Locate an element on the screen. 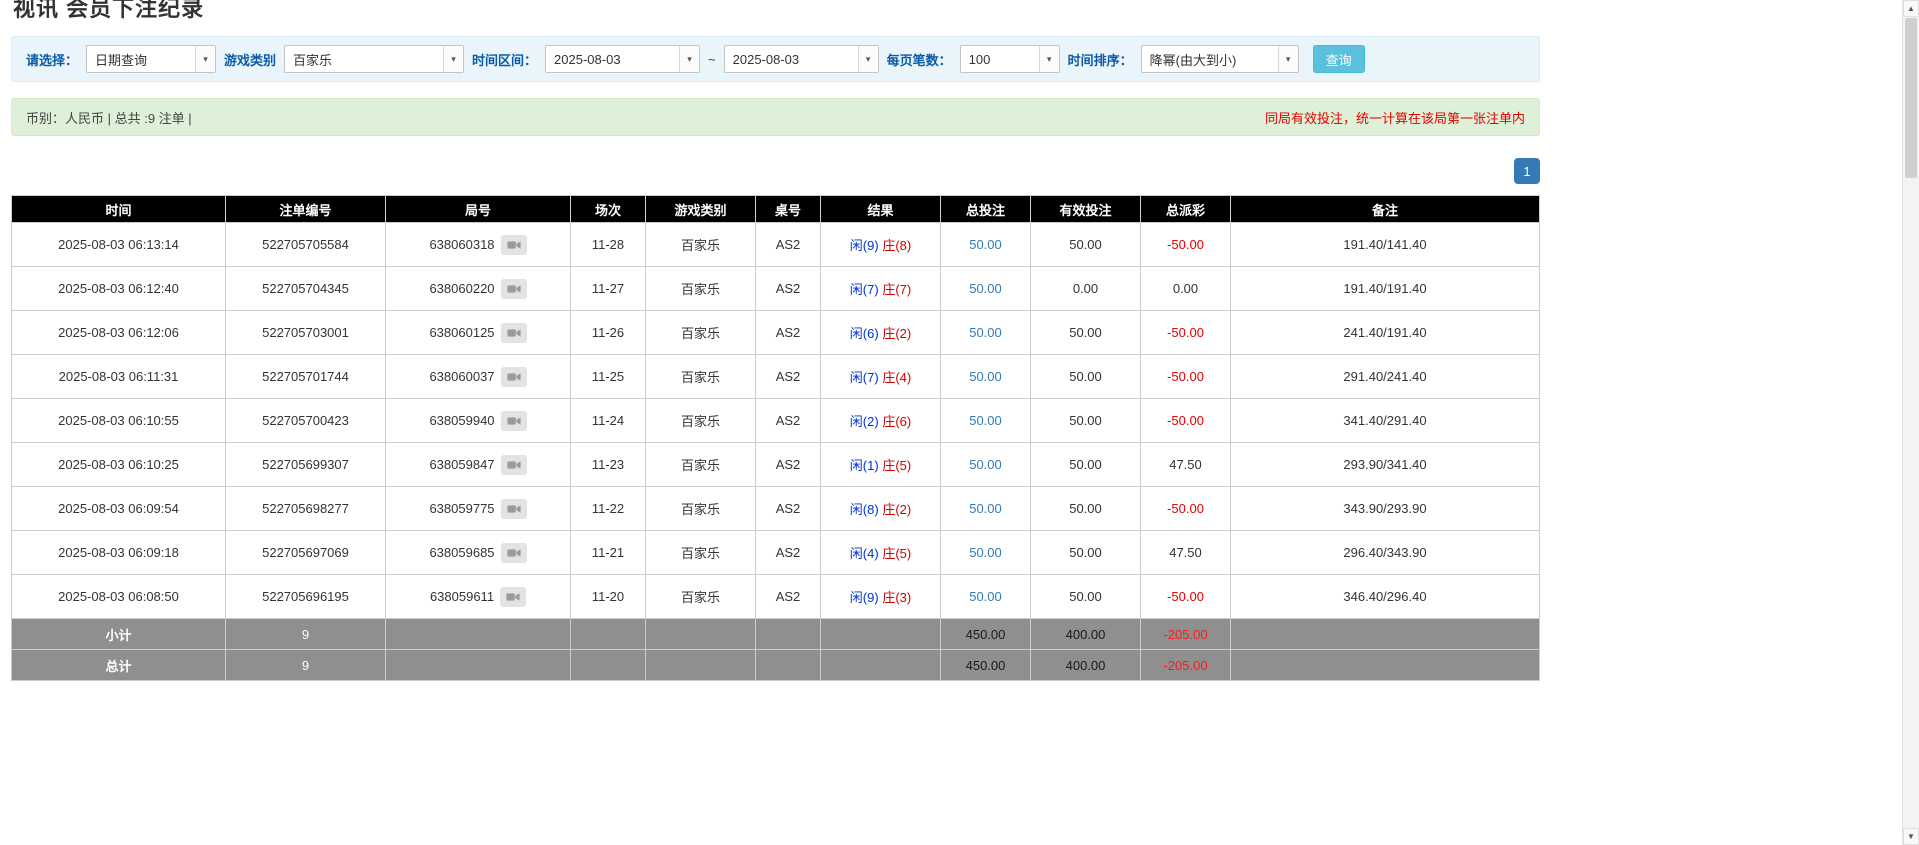 The height and width of the screenshot is (845, 1919). summary-notice: 同局有效投注，统一计算在该局第一张注单内 is located at coordinates (1394, 118).